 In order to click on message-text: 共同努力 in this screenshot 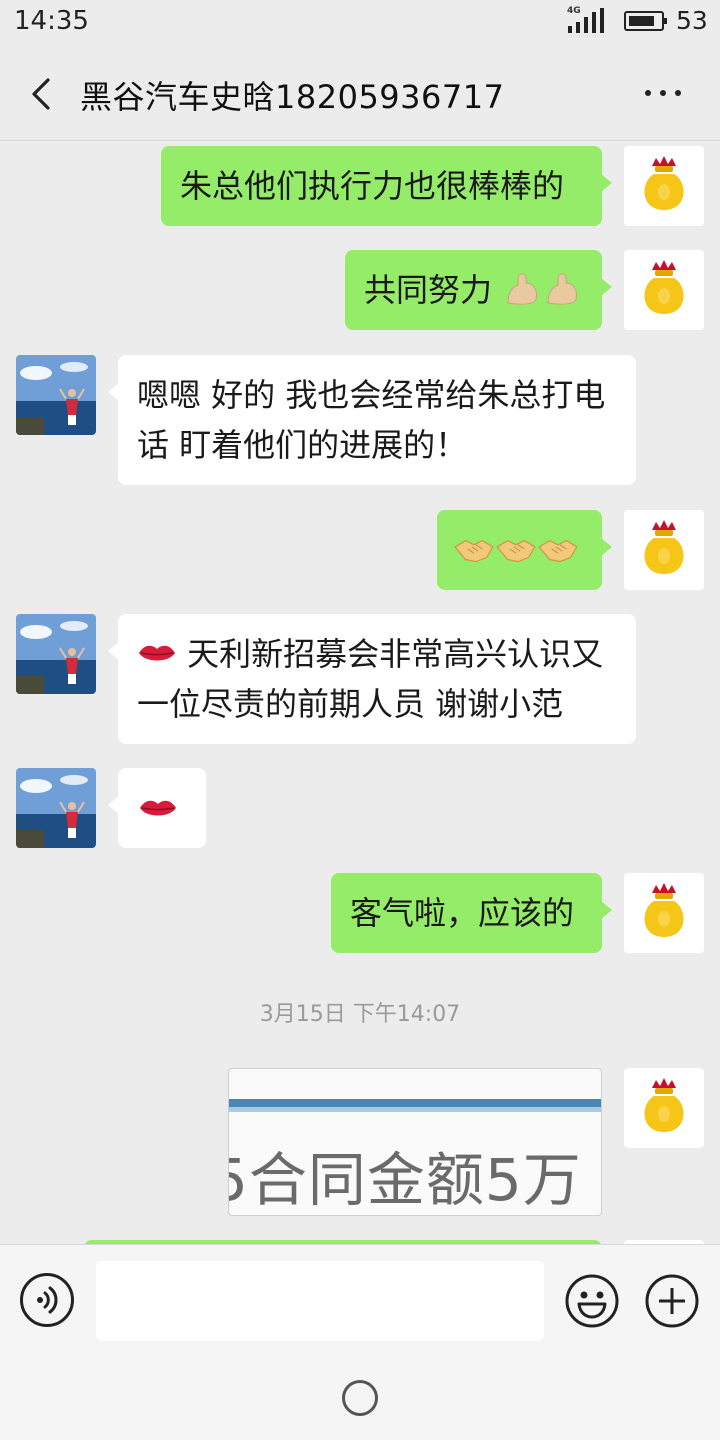, I will do `click(428, 290)`.